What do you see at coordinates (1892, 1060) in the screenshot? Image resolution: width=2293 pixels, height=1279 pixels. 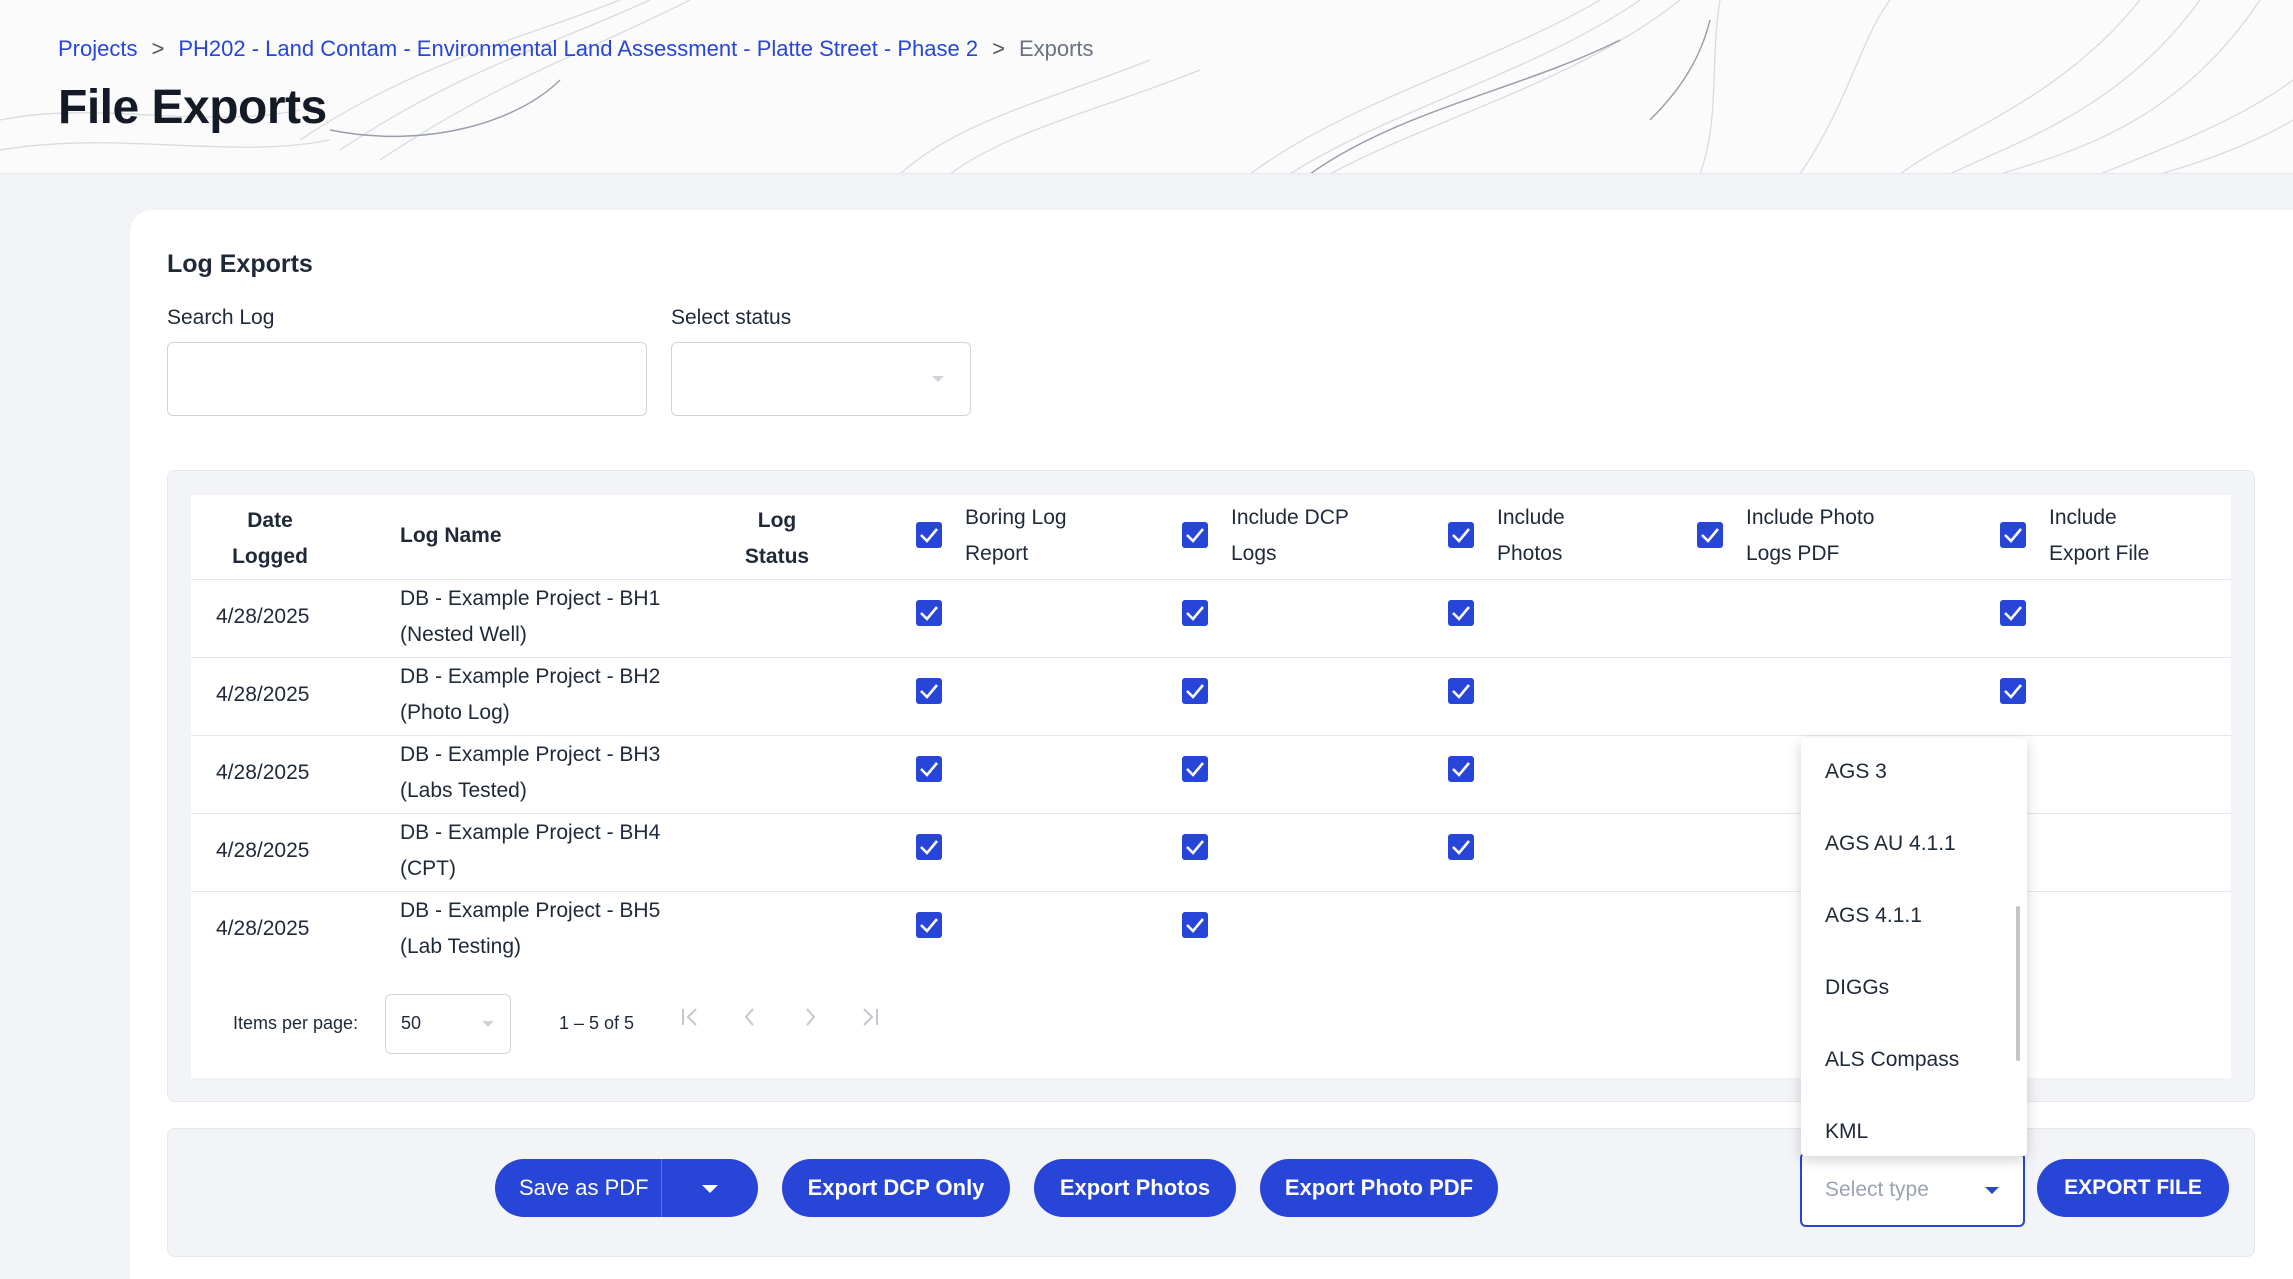 I see `dropdown-option: ALS Compass` at bounding box center [1892, 1060].